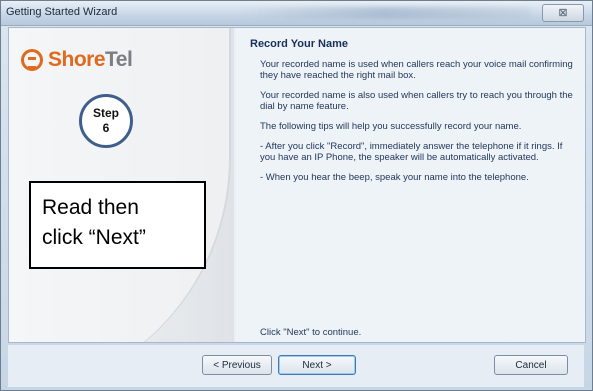 This screenshot has height=391, width=593. I want to click on blurred-title-region, so click(386, 13).